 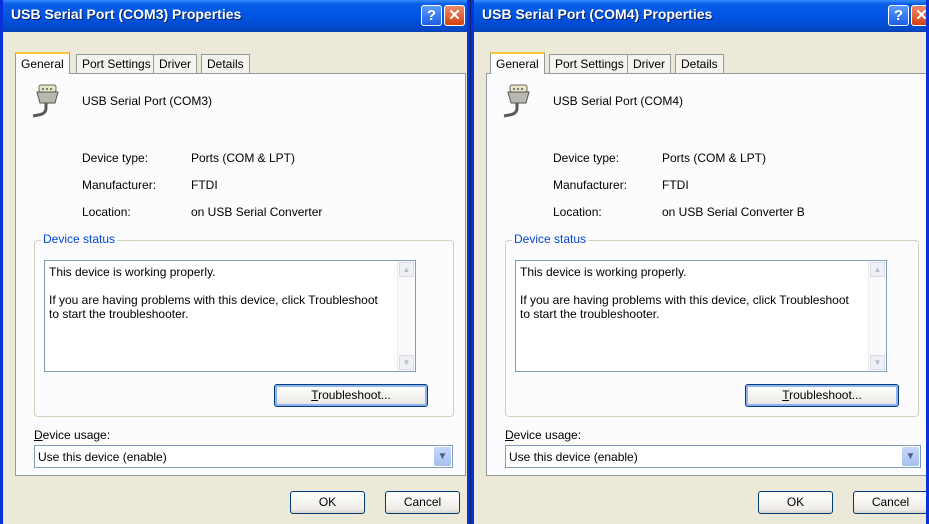 I want to click on device-name: USB Serial Port (COM3), so click(x=147, y=101).